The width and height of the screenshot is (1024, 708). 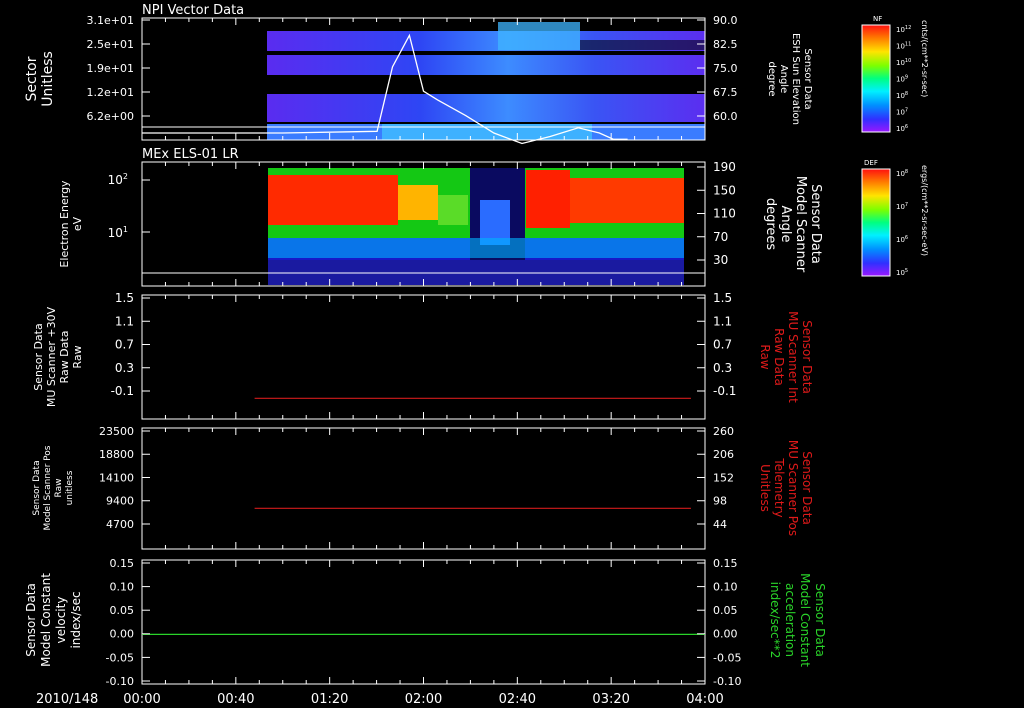 What do you see at coordinates (476, 226) in the screenshot?
I see `panel-2-spectrogram` at bounding box center [476, 226].